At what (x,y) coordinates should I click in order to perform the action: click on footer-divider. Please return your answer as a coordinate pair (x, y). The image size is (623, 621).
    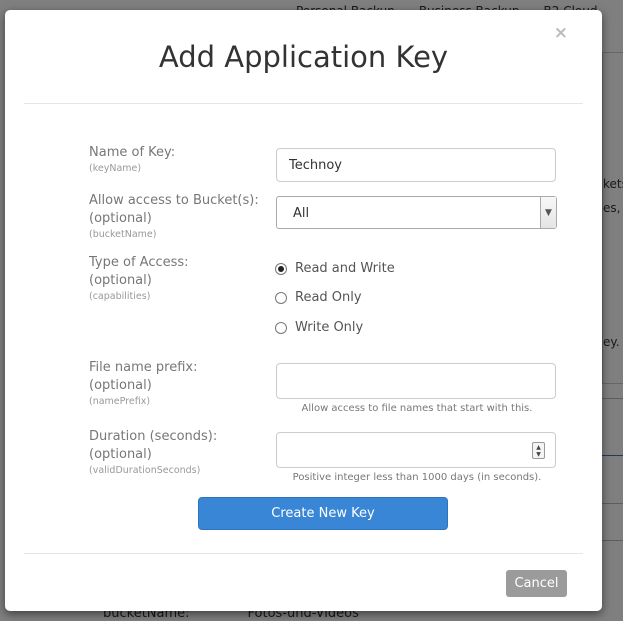
    Looking at the image, I should click on (303, 553).